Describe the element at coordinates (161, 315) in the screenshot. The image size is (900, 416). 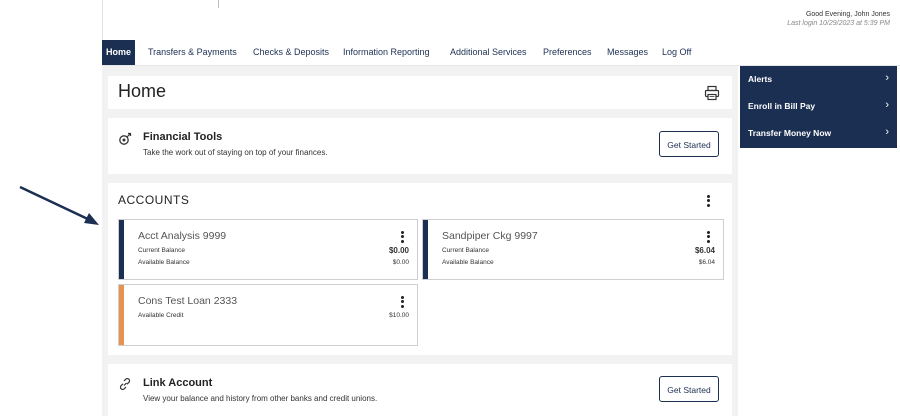
I see `available-credit-label: Available Credit` at that location.